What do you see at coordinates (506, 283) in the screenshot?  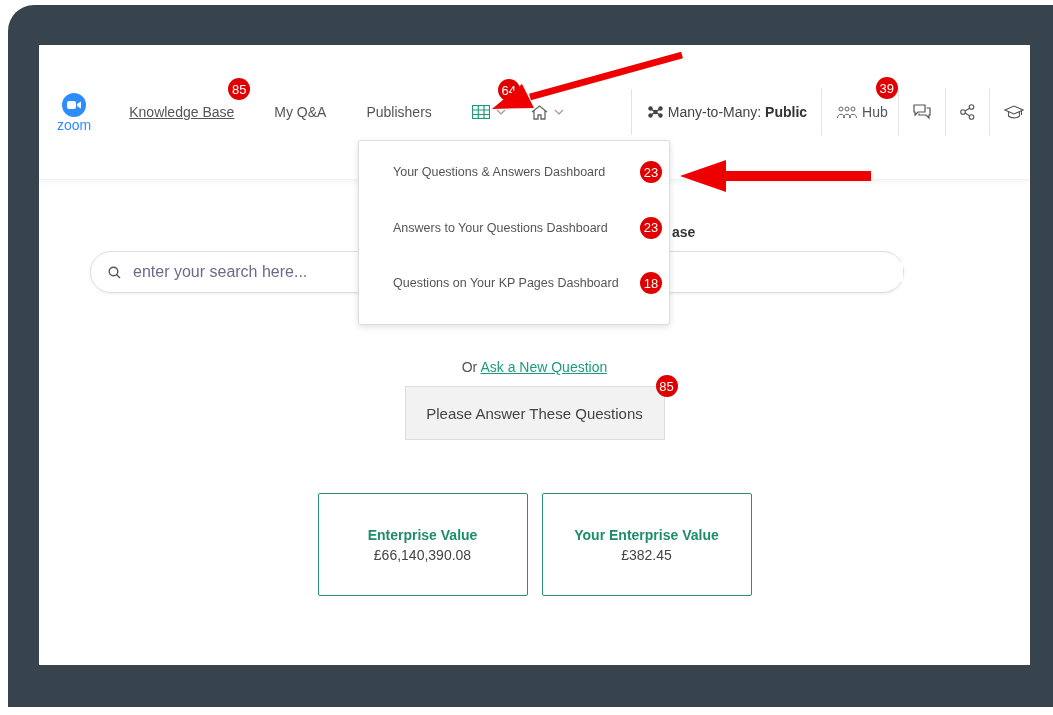 I see `dropdown-item-label: Questions on Your KP Pages Dashboard` at bounding box center [506, 283].